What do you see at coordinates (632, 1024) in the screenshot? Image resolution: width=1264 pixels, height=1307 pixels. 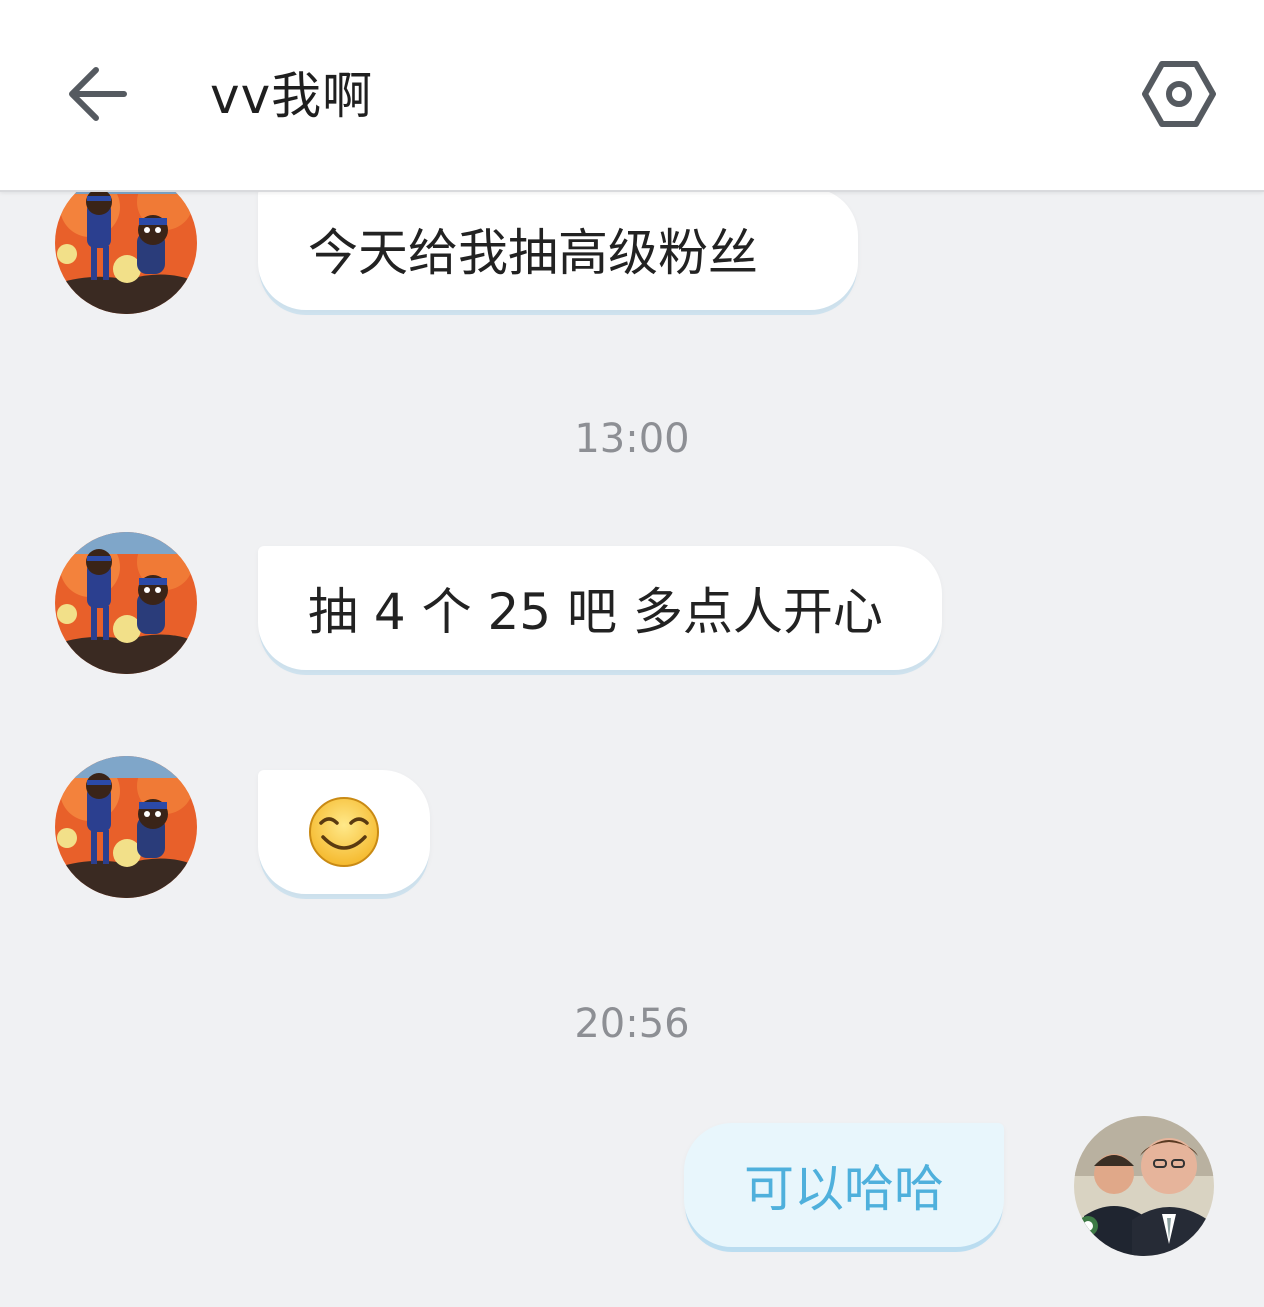 I see `message-timestamp: 20:56` at bounding box center [632, 1024].